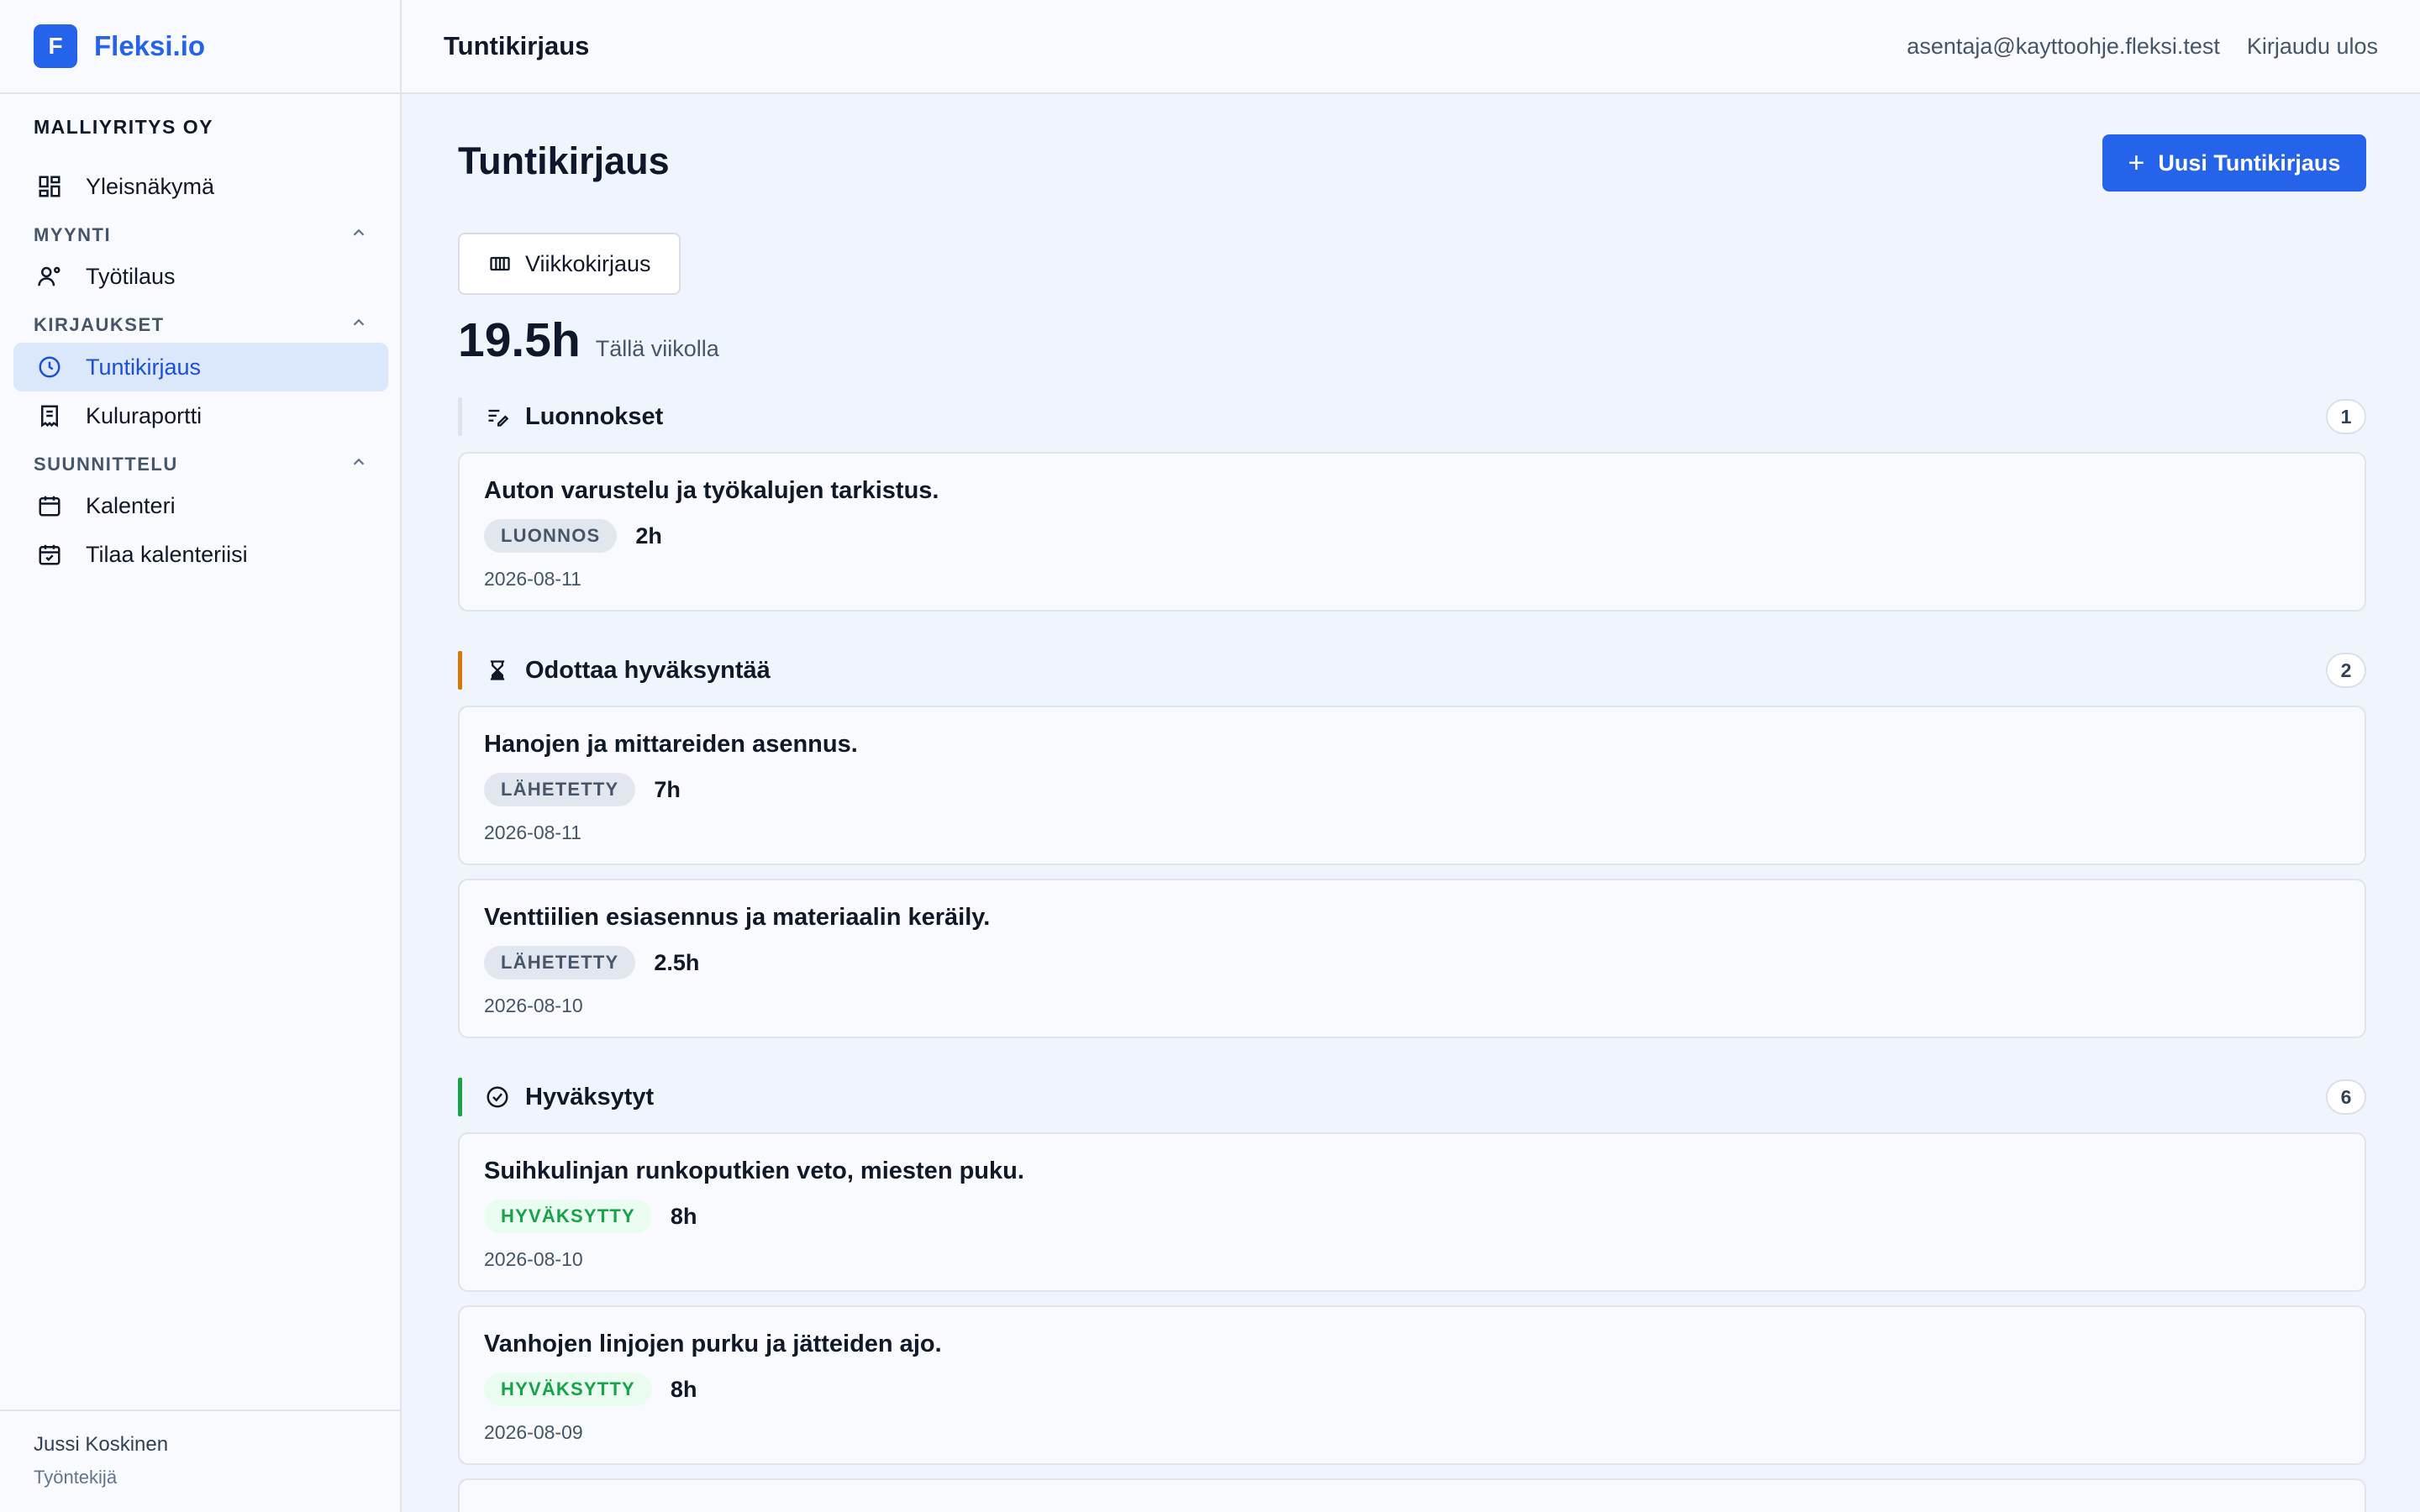 Image resolution: width=2420 pixels, height=1512 pixels. What do you see at coordinates (648, 535) in the screenshot?
I see `entry-hours: 2h` at bounding box center [648, 535].